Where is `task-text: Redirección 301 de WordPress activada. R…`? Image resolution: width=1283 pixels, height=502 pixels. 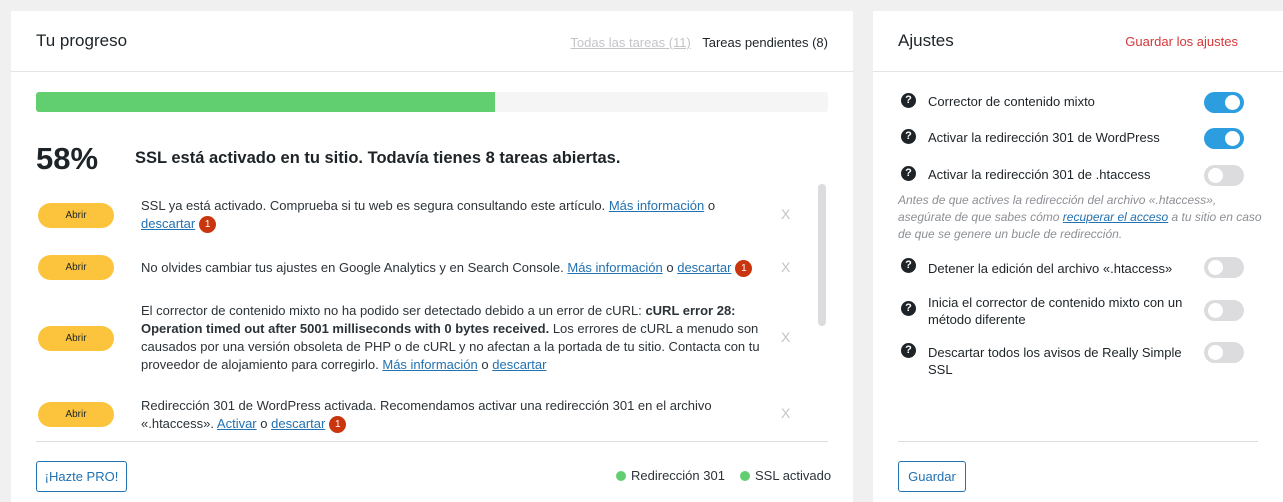 task-text: Redirección 301 de WordPress activada. R… is located at coordinates (431, 415).